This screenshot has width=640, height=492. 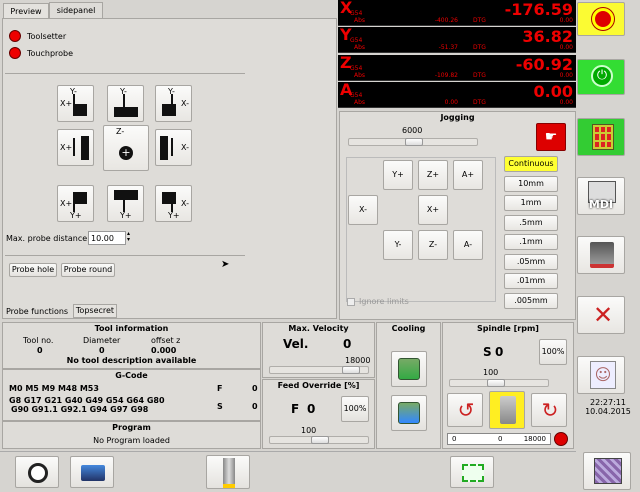 I want to click on spindle-slider, so click(x=499, y=383).